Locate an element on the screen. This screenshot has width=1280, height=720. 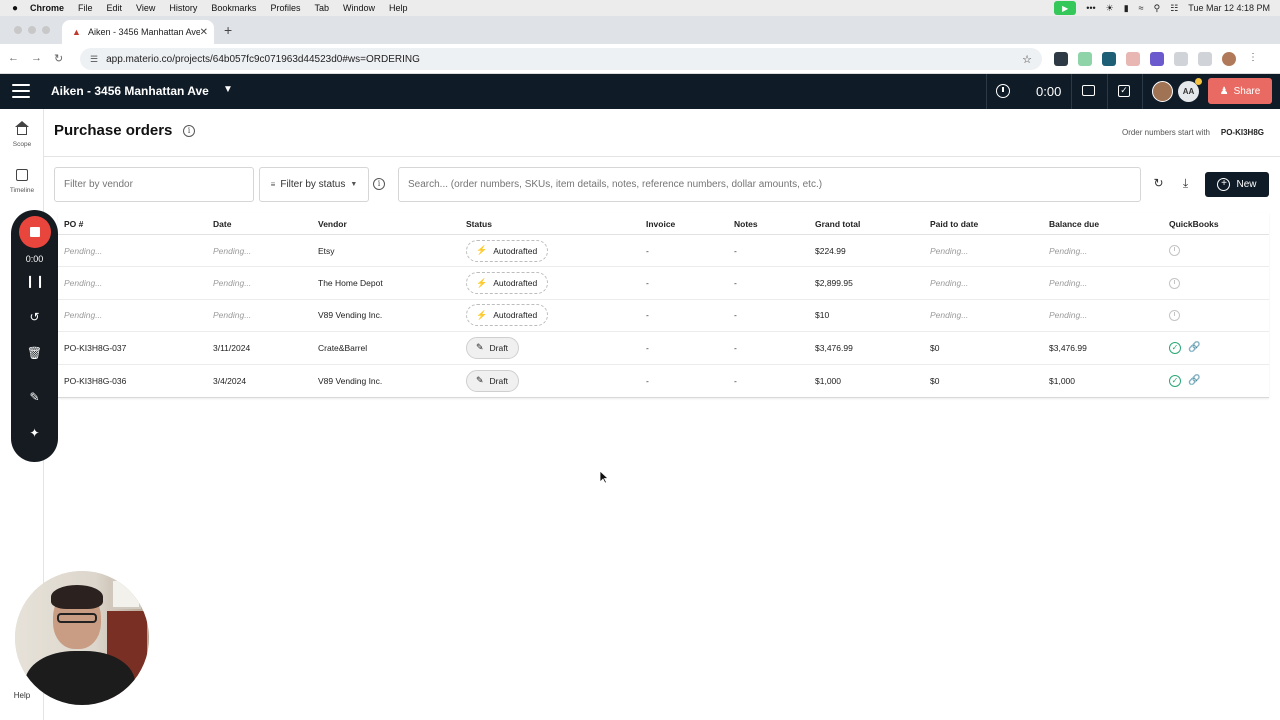
chevron-down-icon: ▼ is located at coordinates (228, 89).